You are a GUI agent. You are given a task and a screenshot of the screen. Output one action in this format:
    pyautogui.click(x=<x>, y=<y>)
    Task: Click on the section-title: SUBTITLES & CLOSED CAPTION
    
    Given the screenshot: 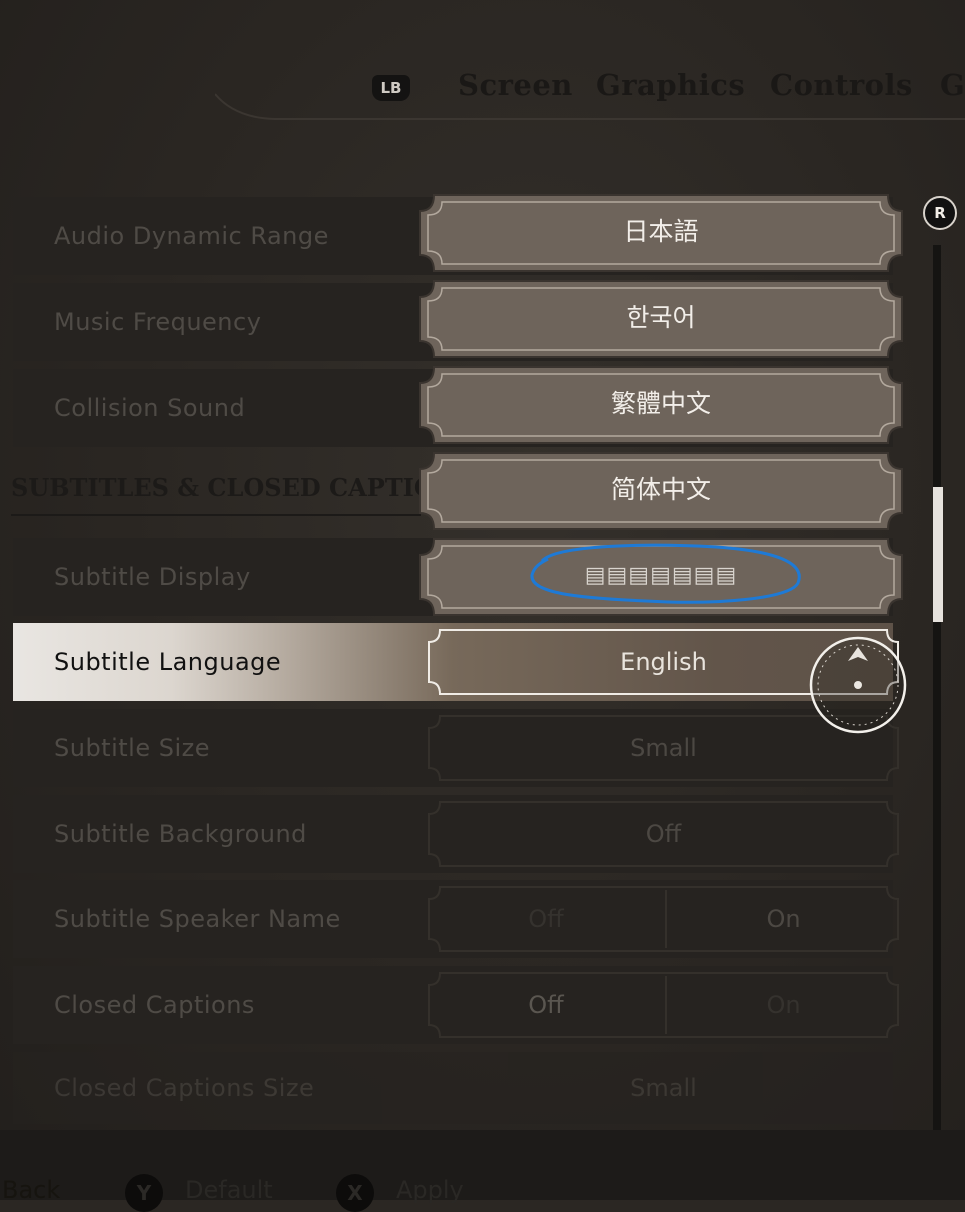 What is the action you would take?
    pyautogui.click(x=234, y=487)
    